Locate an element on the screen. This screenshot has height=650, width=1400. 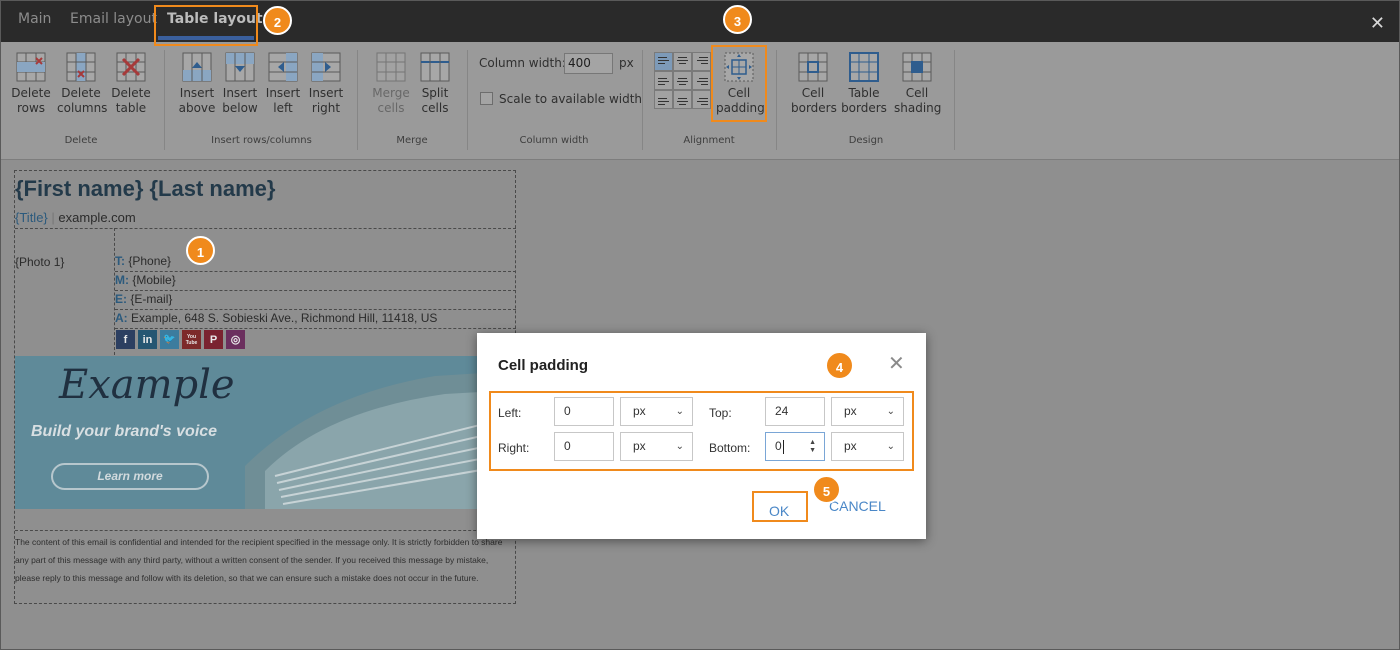
column-width-input: 400 is located at coordinates (588, 63).